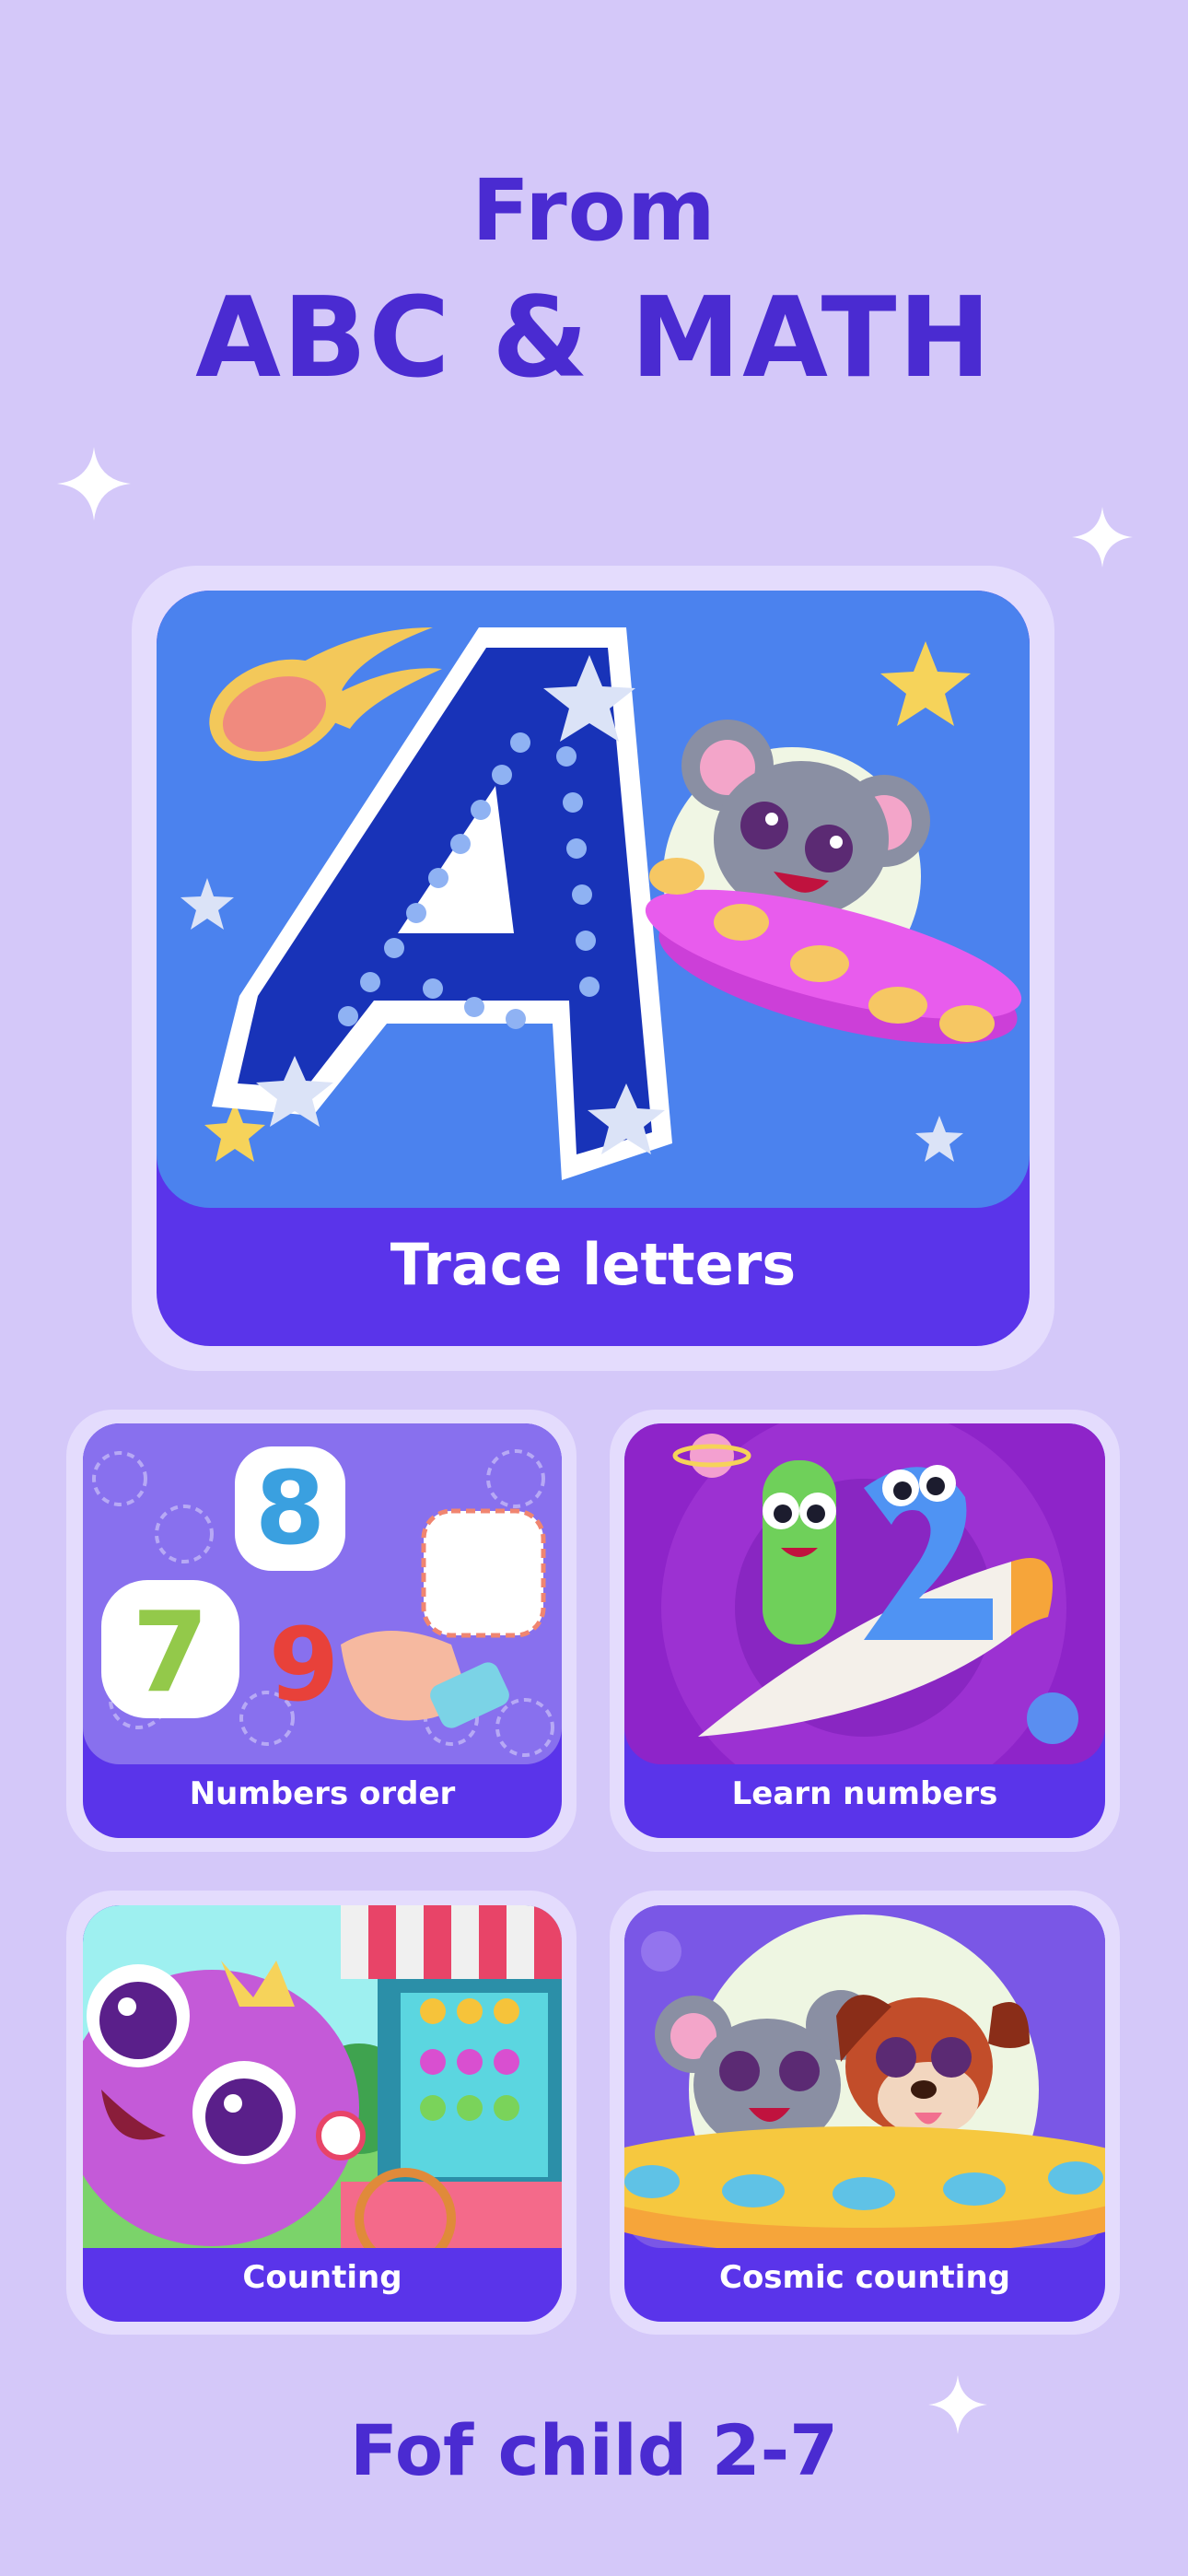  I want to click on header-title: ABC & MATH, so click(594, 339).